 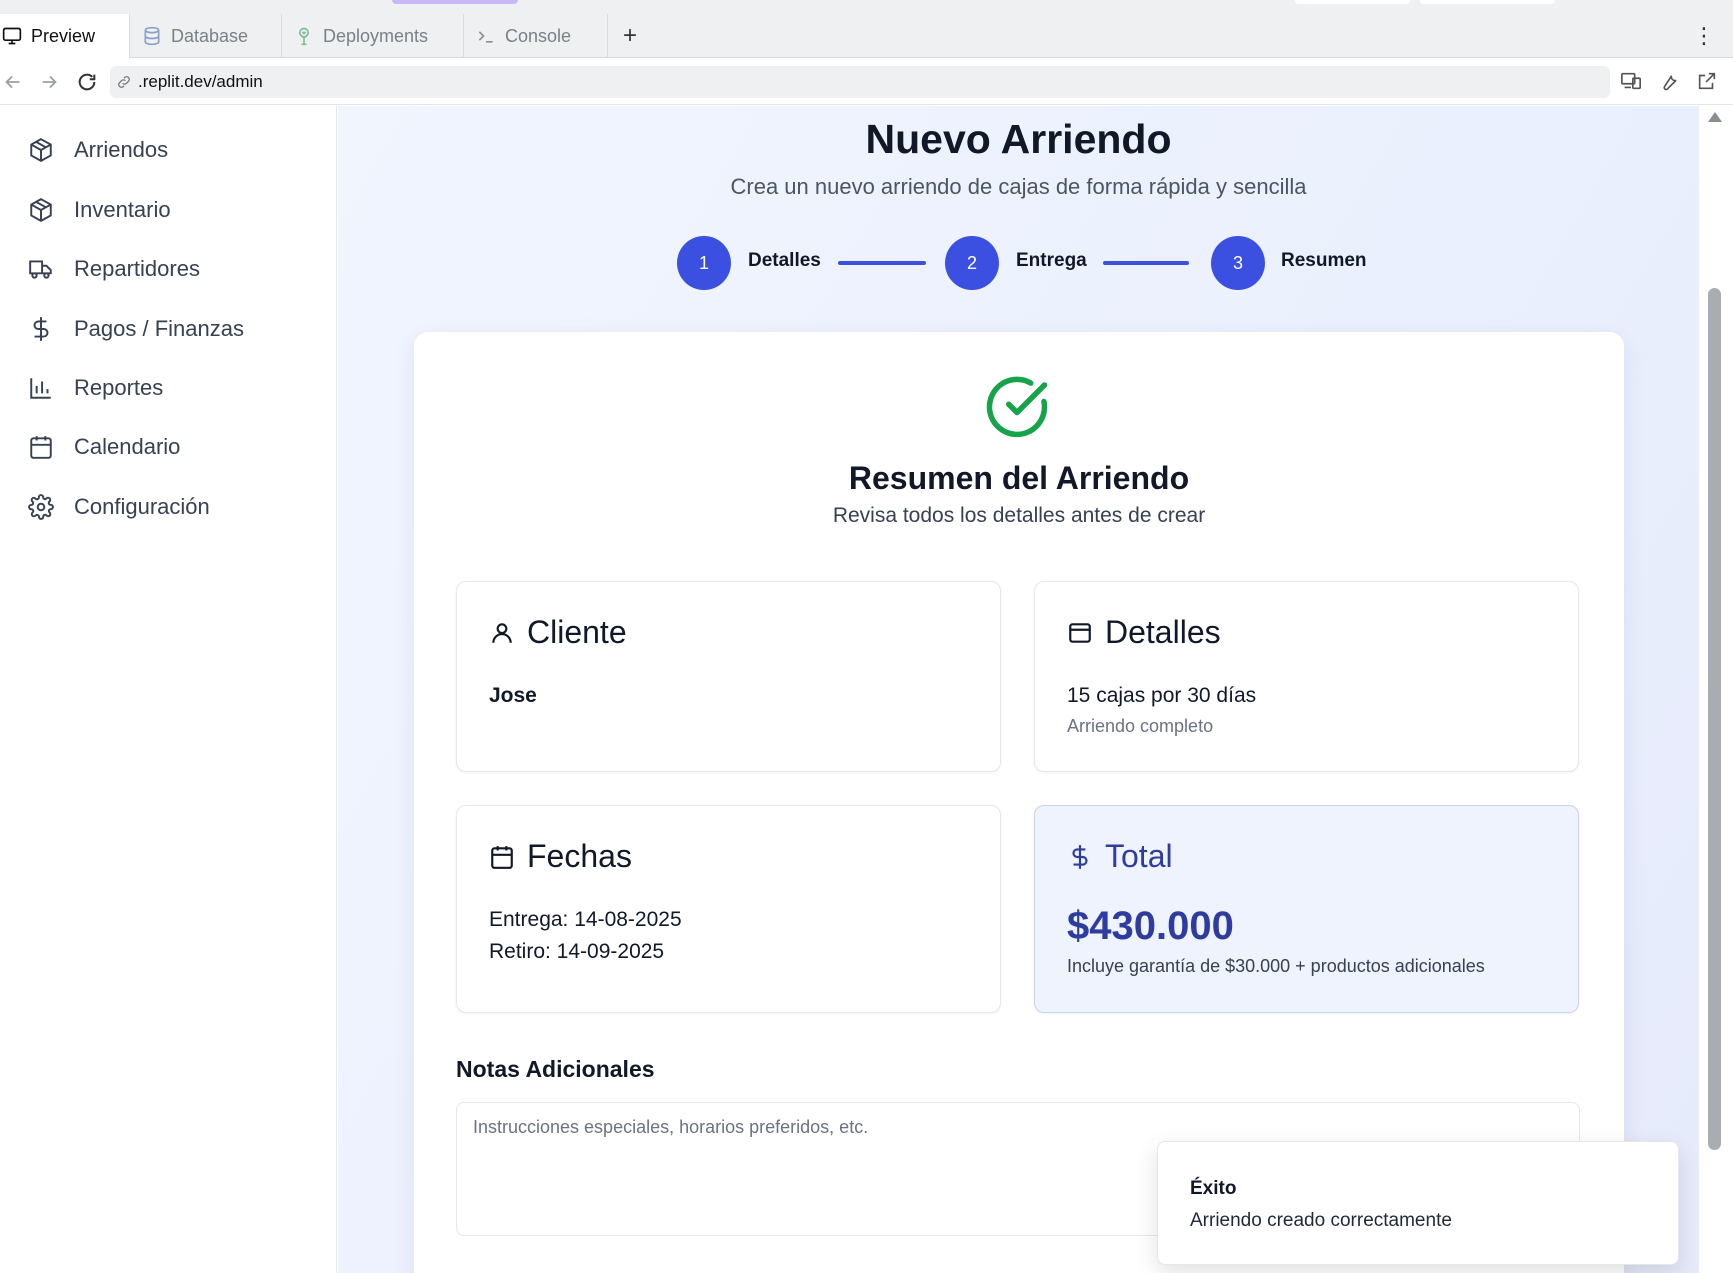 What do you see at coordinates (513, 695) in the screenshot?
I see `cliente-name: Jose` at bounding box center [513, 695].